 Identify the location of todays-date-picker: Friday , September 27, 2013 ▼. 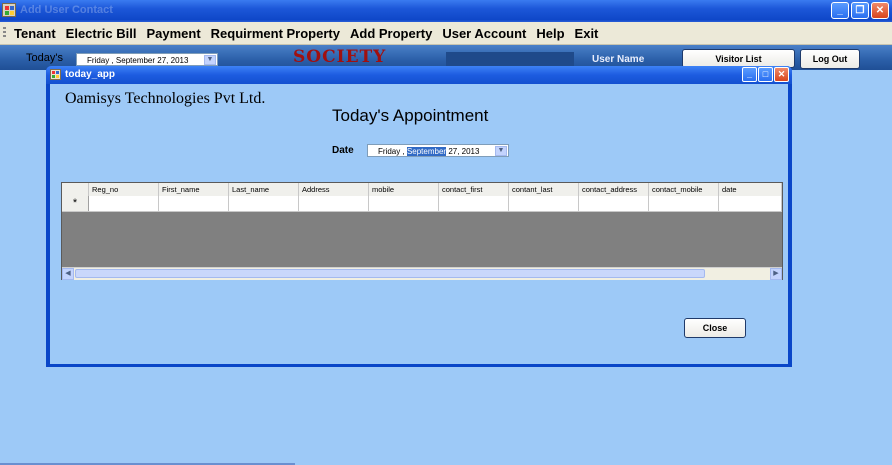
(147, 59).